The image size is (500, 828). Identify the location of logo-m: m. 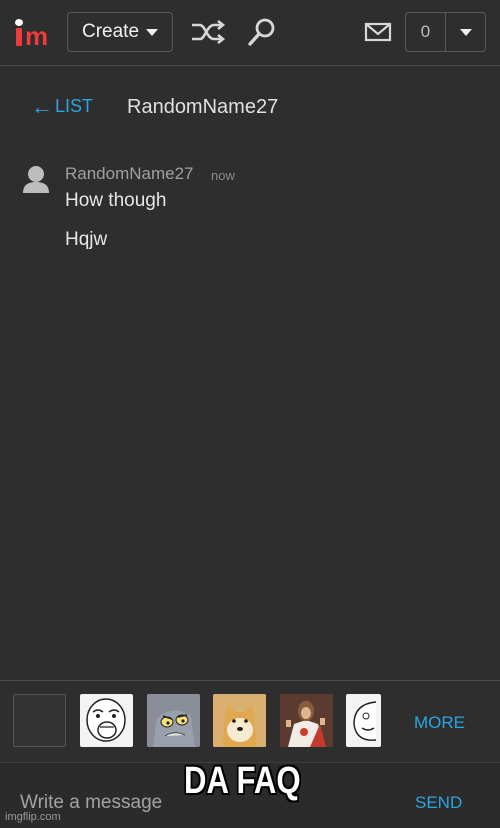
(37, 36).